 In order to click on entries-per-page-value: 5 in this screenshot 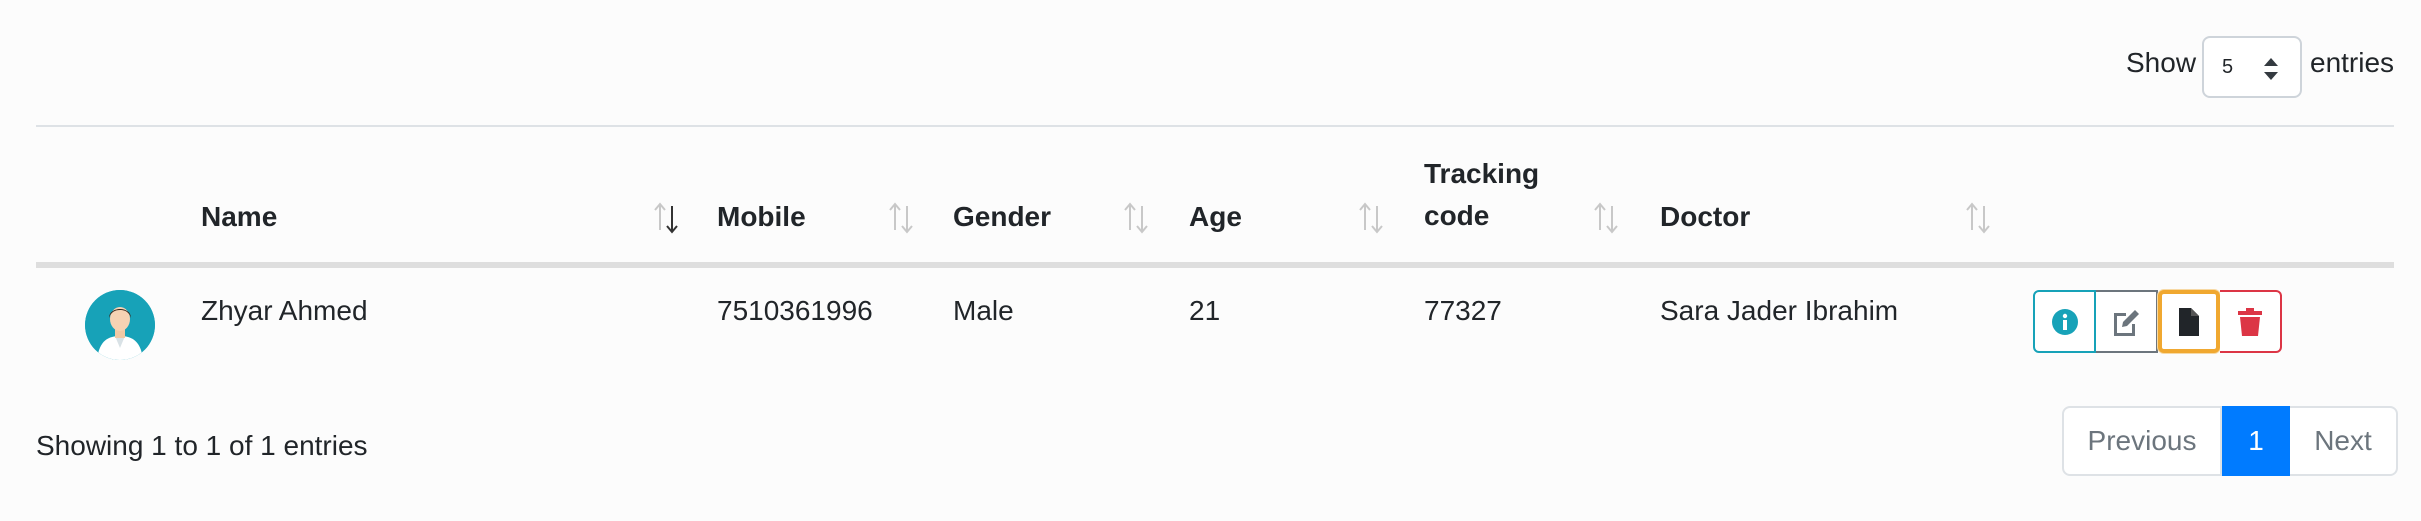, I will do `click(2228, 67)`.